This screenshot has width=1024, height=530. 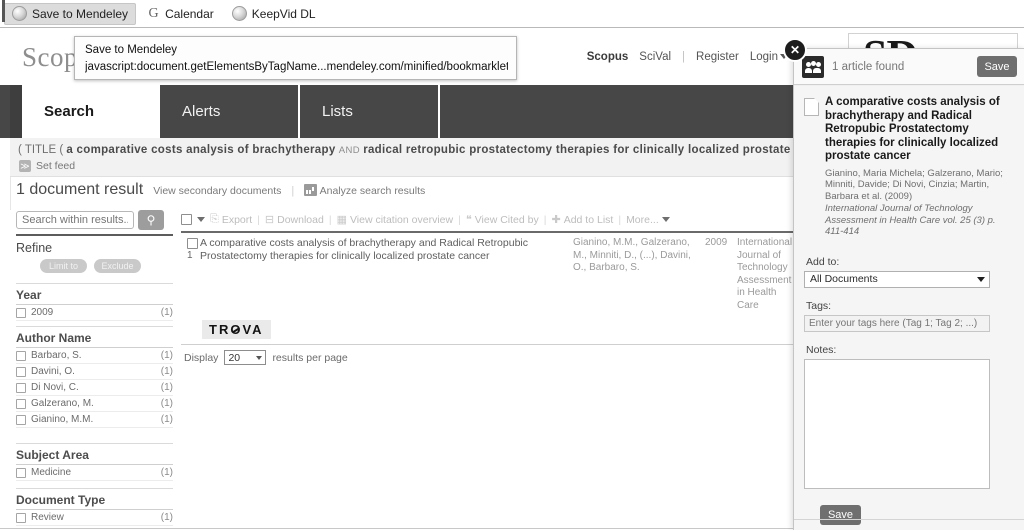 I want to click on facet-document-type: Document Type Review (1), so click(x=94, y=507).